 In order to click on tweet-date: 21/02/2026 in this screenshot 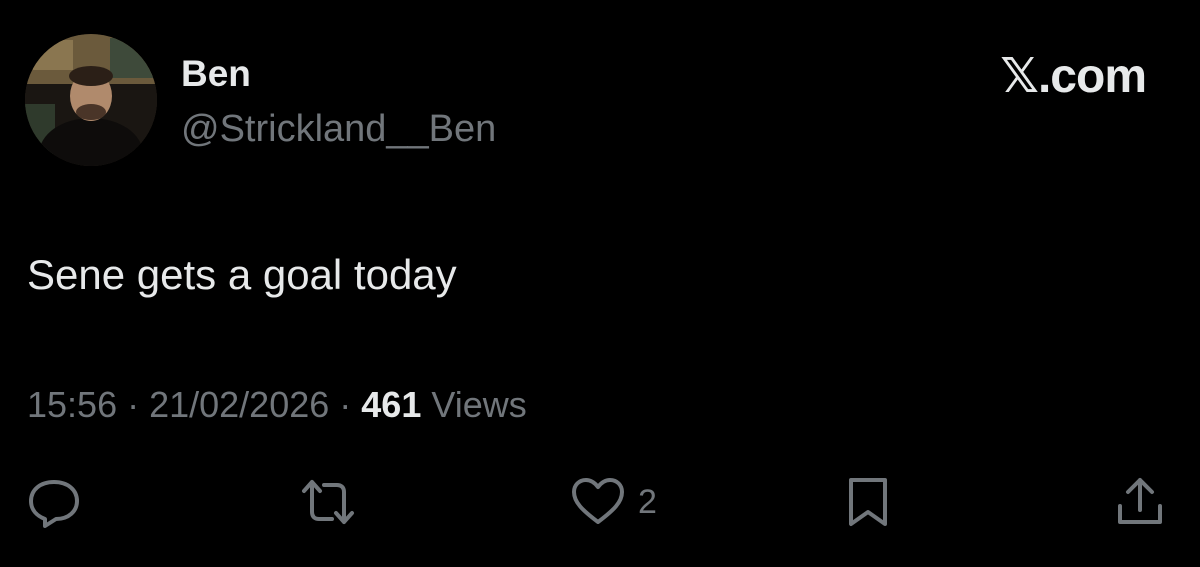, I will do `click(239, 404)`.